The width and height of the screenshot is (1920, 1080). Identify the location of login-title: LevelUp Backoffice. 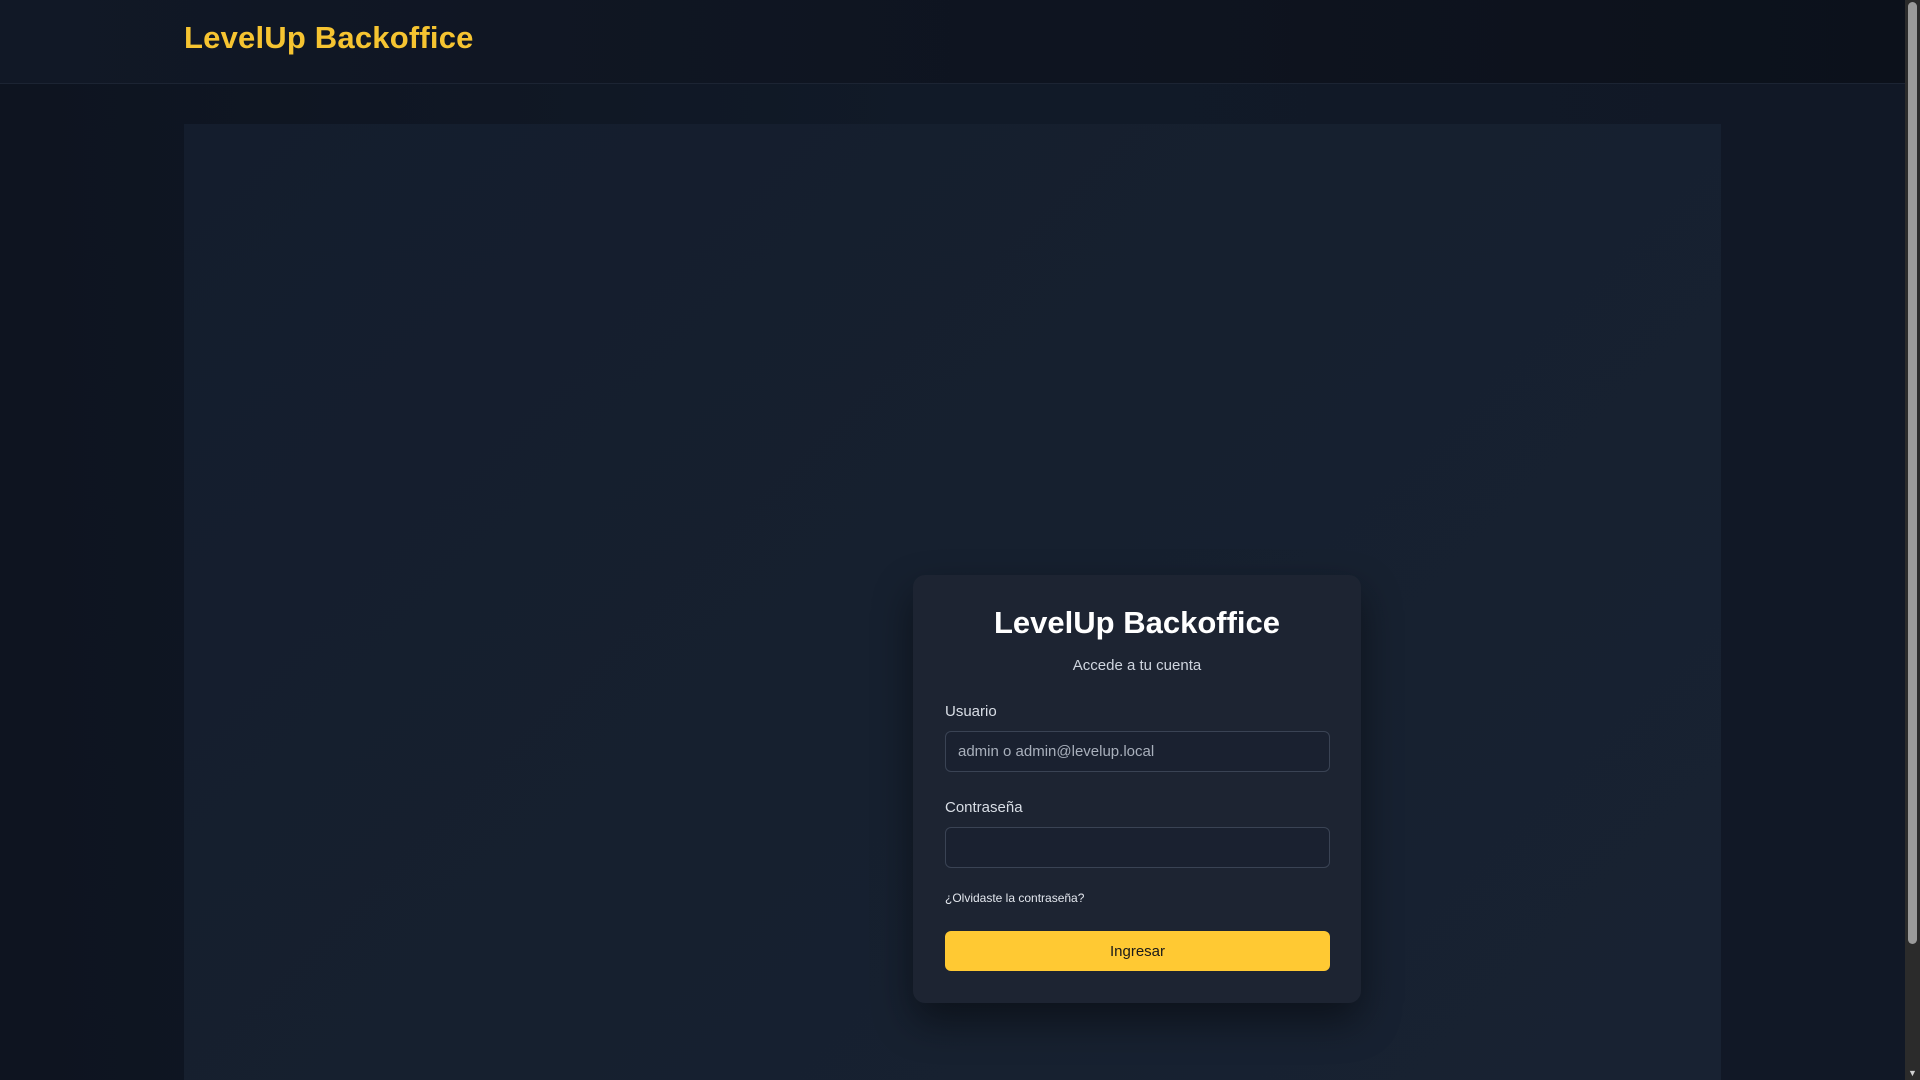
(1137, 622).